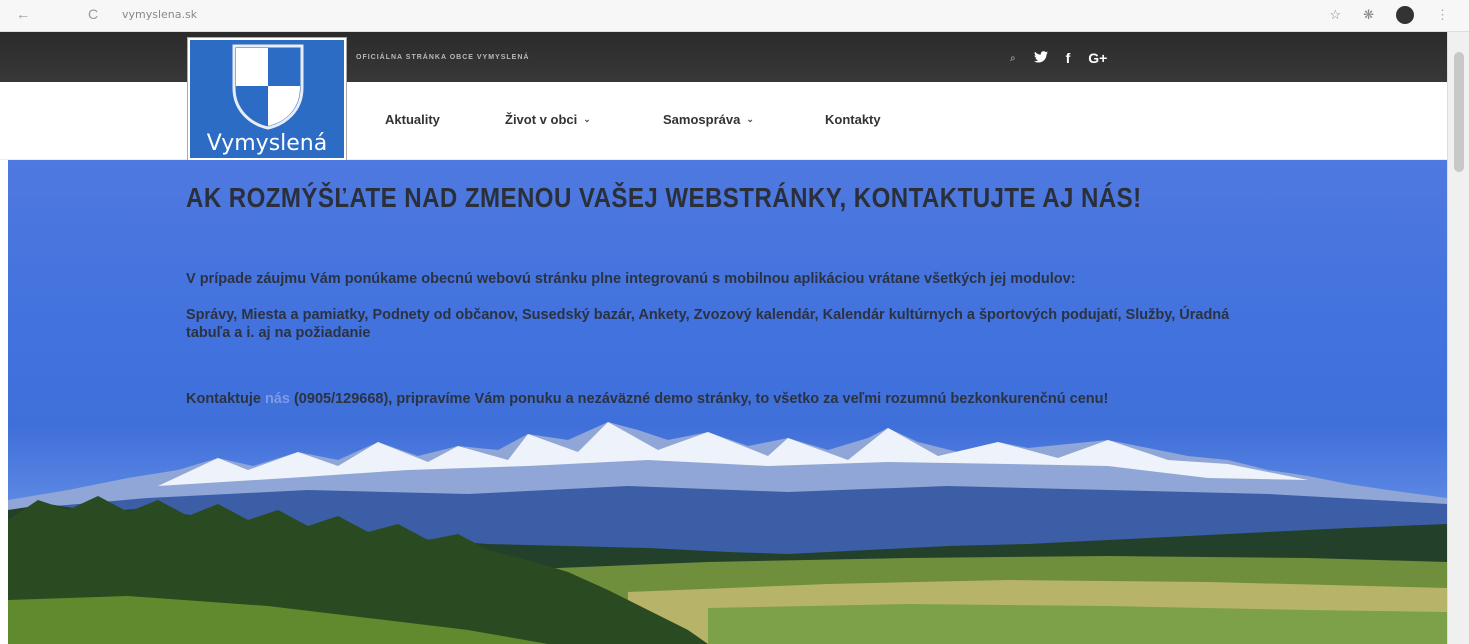  What do you see at coordinates (1405, 15) in the screenshot?
I see `profile-avatar` at bounding box center [1405, 15].